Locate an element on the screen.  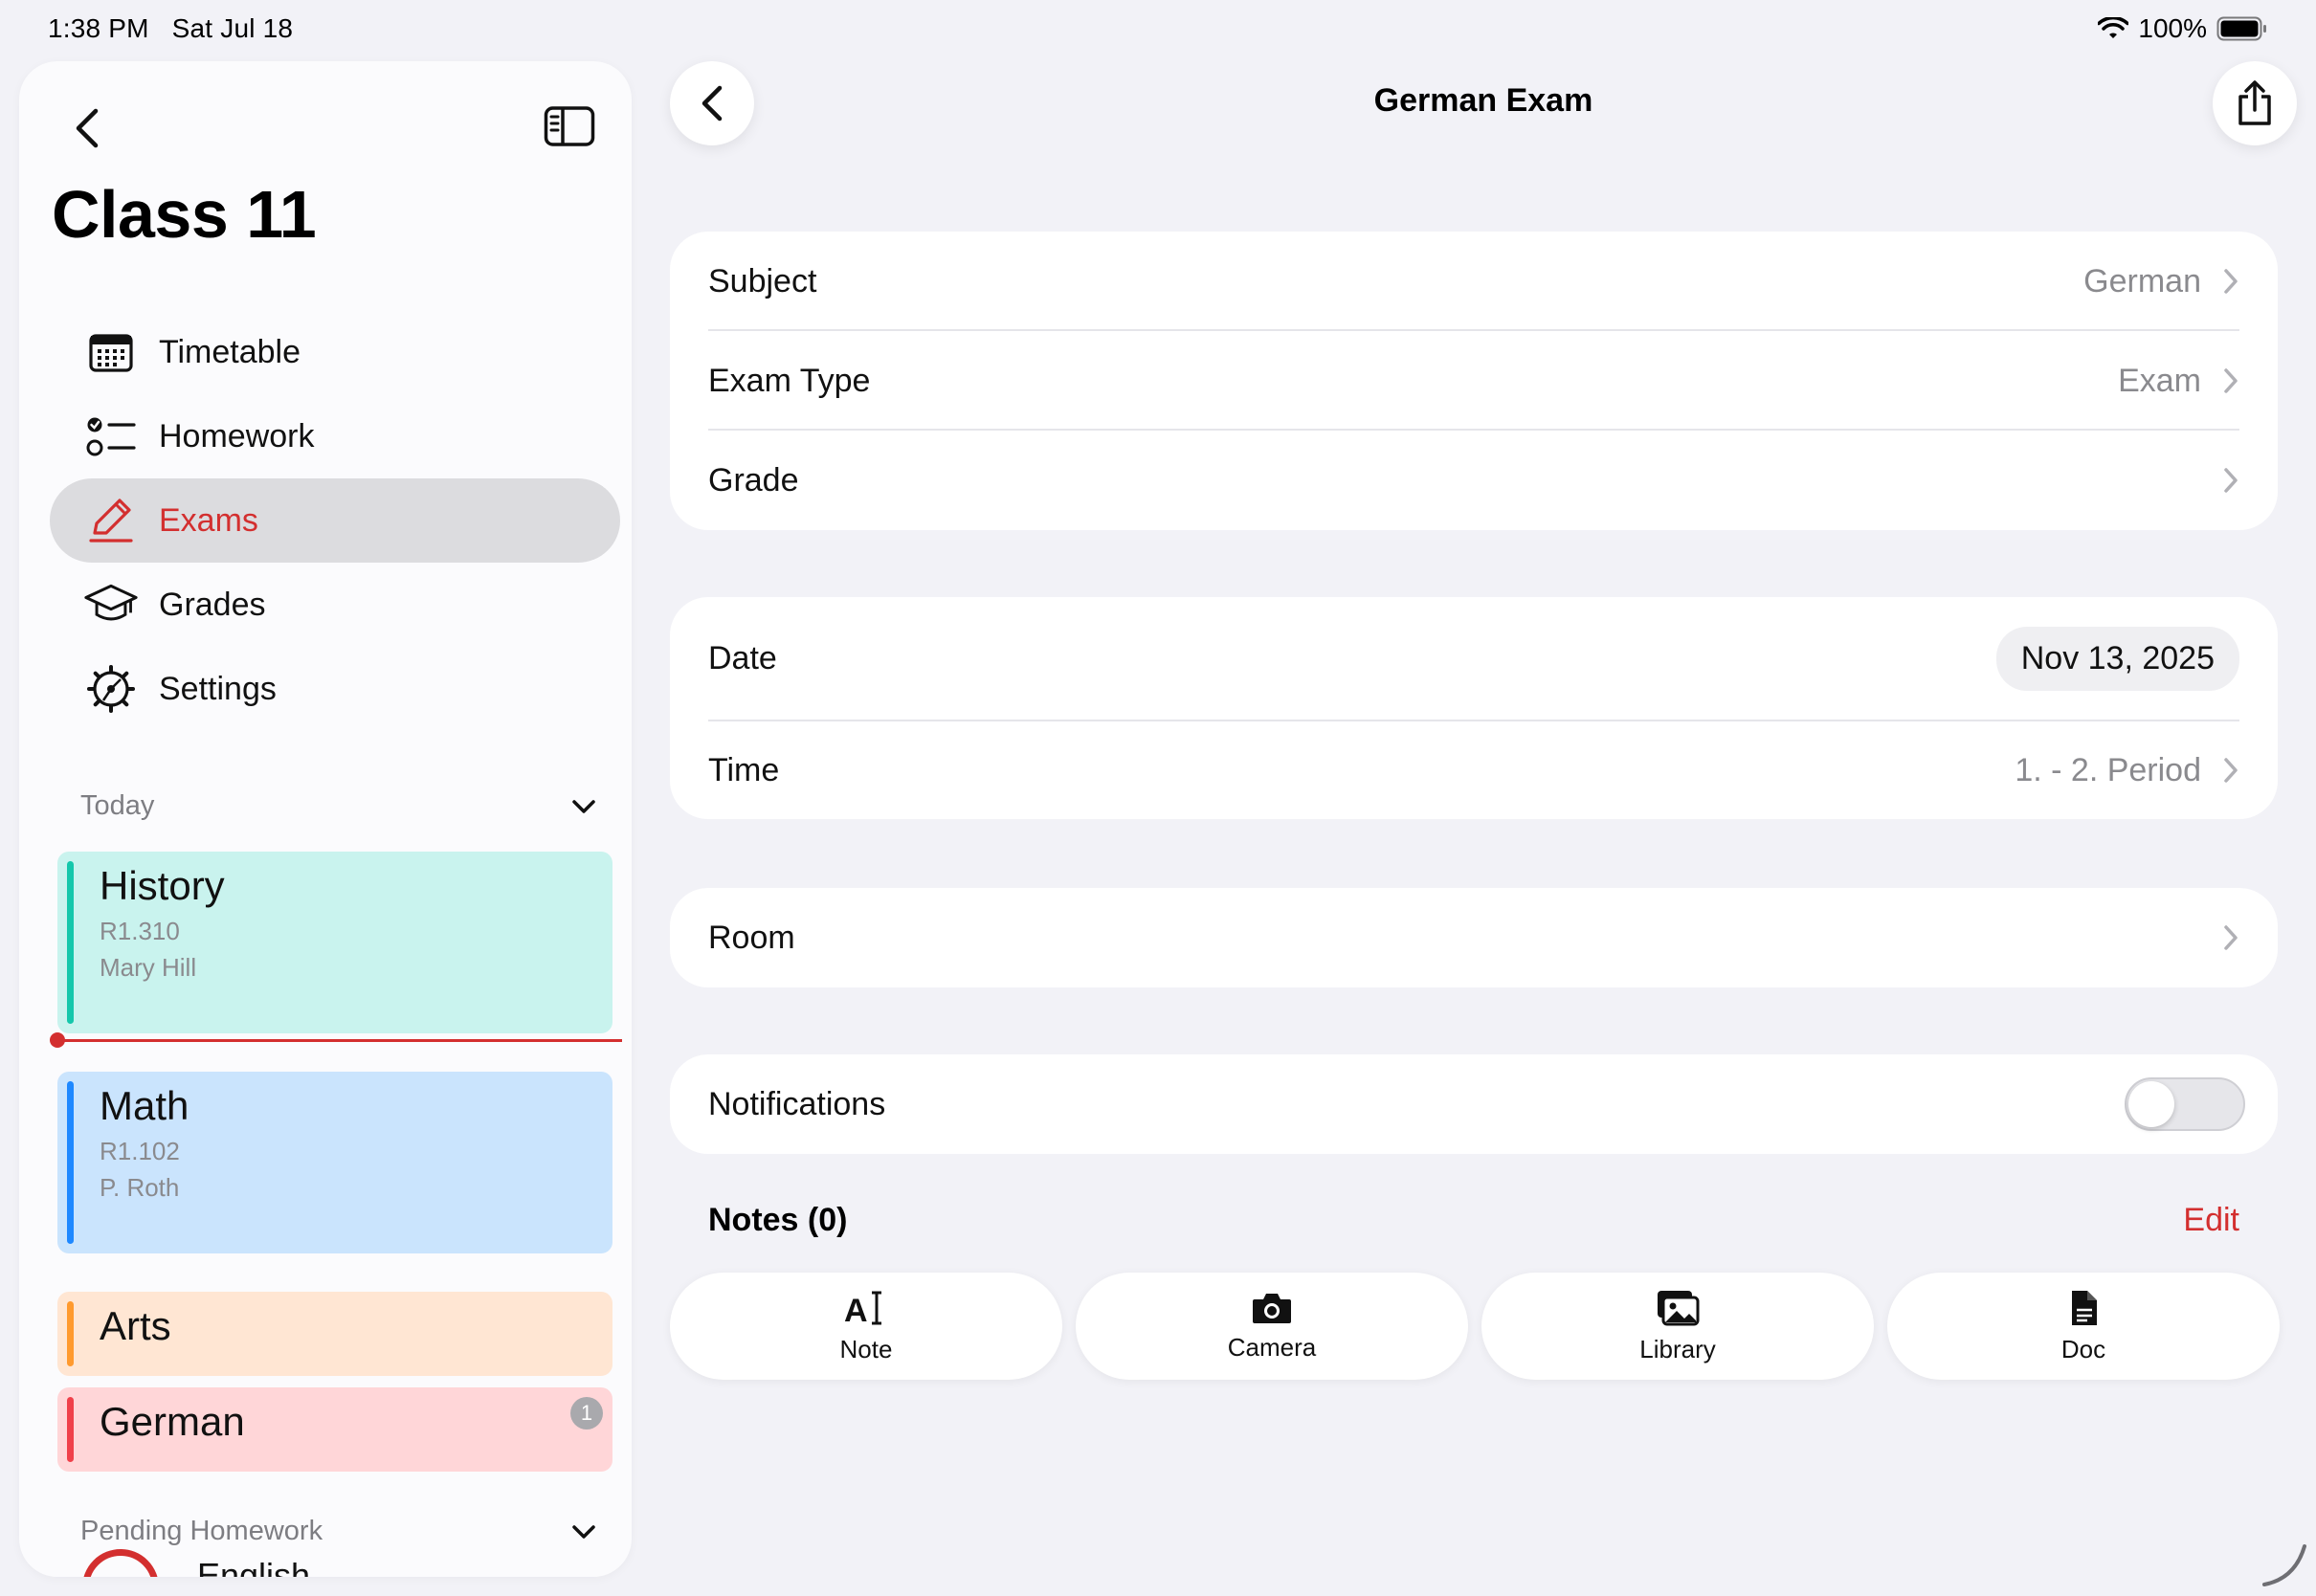
text-cursor-icon: A is located at coordinates (862, 1309).